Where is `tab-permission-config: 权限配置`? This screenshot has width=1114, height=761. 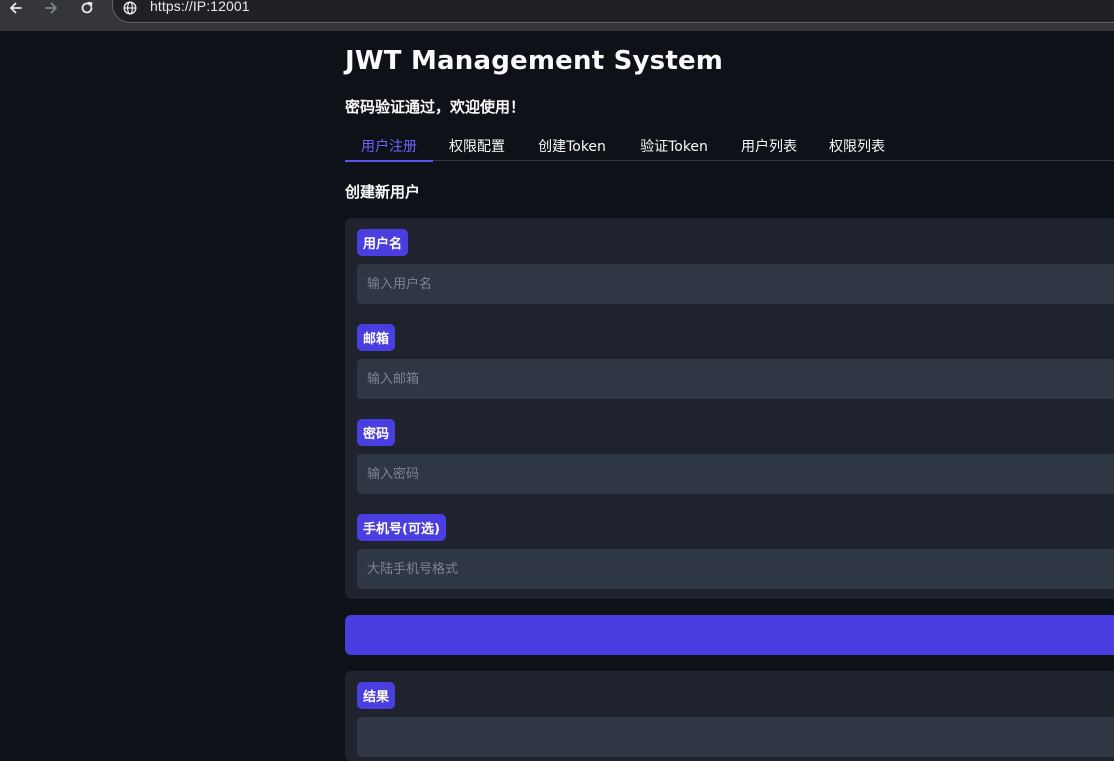 tab-permission-config: 权限配置 is located at coordinates (477, 145).